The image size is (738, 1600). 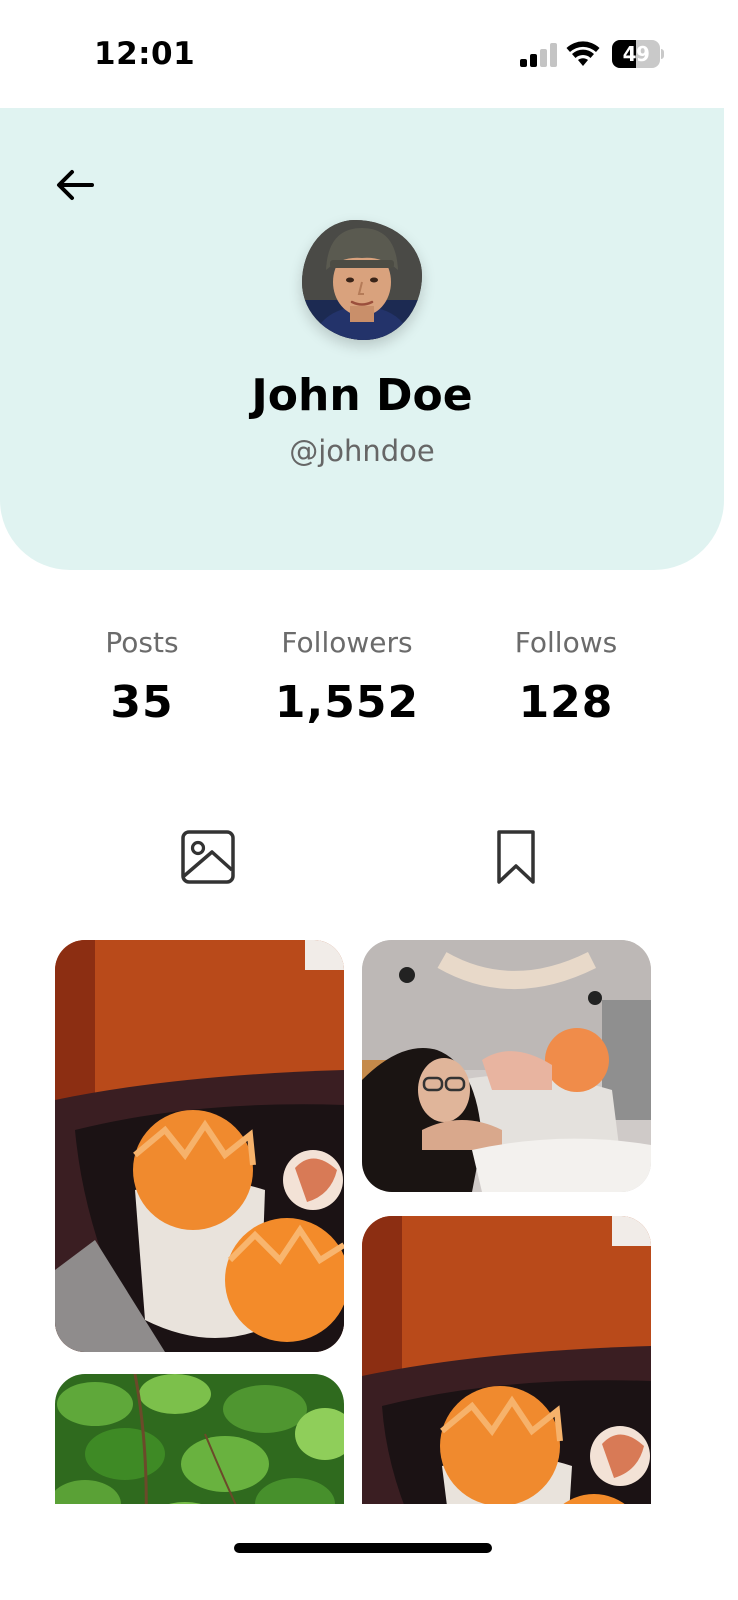 I want to click on status-time: 12:01, so click(x=145, y=54).